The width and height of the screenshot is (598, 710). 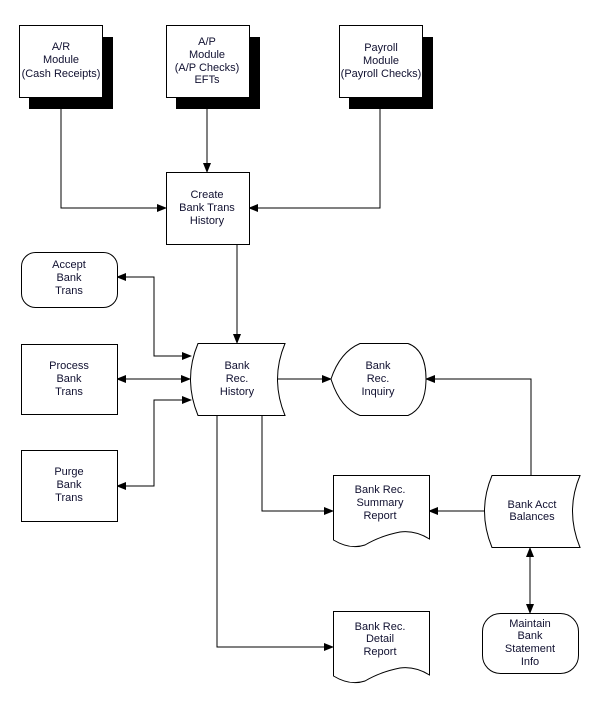 What do you see at coordinates (297, 465) in the screenshot?
I see `connector-history-to-summary` at bounding box center [297, 465].